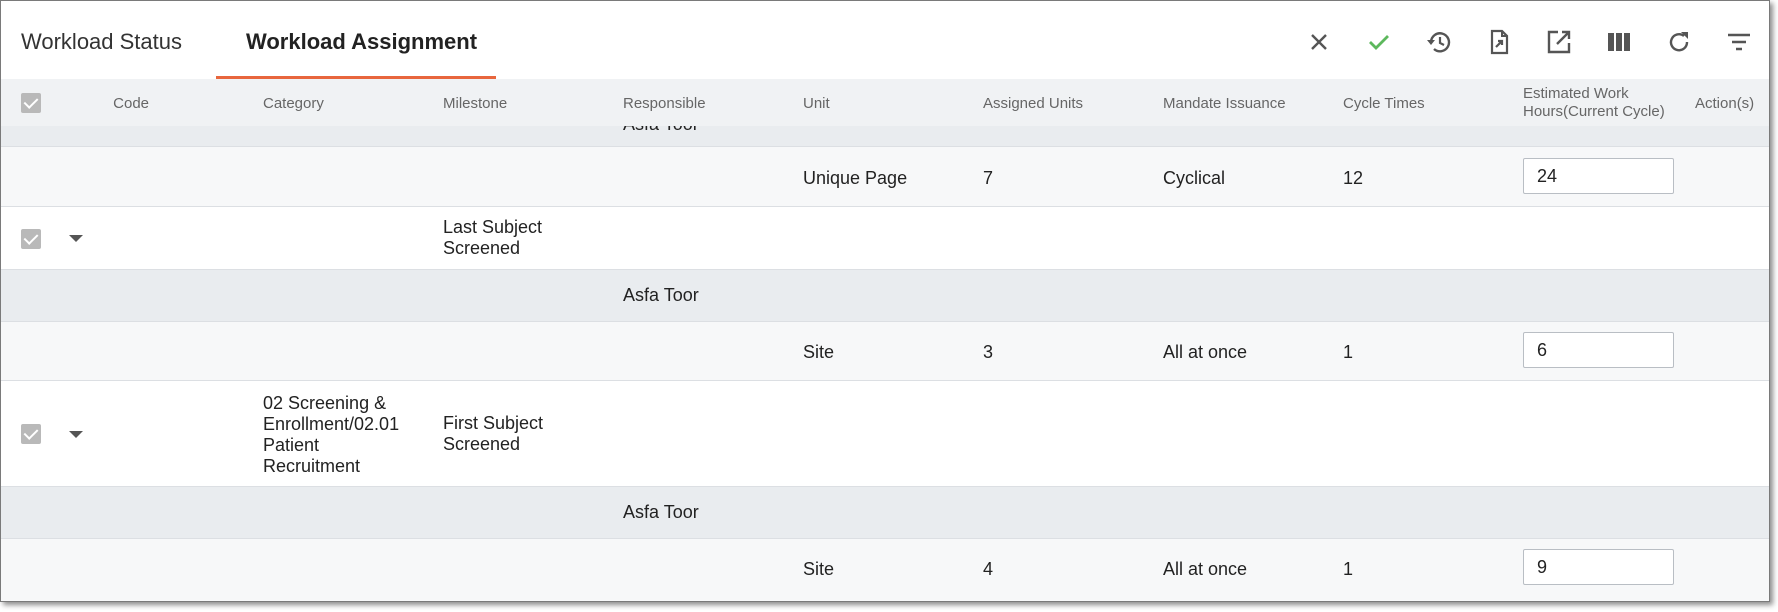 This screenshot has height=612, width=1778. I want to click on table-row: Last Subject Screened, so click(885, 238).